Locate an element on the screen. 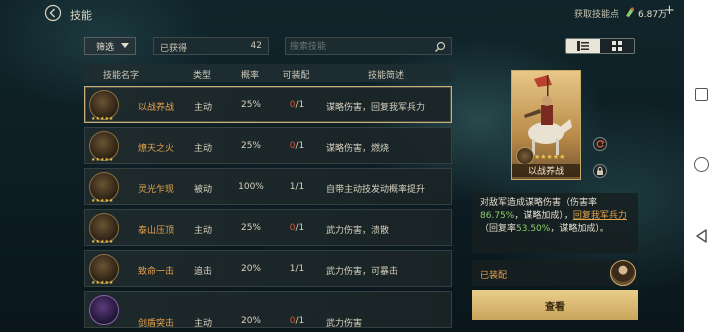 The image size is (720, 332). reset-icon is located at coordinates (600, 144).